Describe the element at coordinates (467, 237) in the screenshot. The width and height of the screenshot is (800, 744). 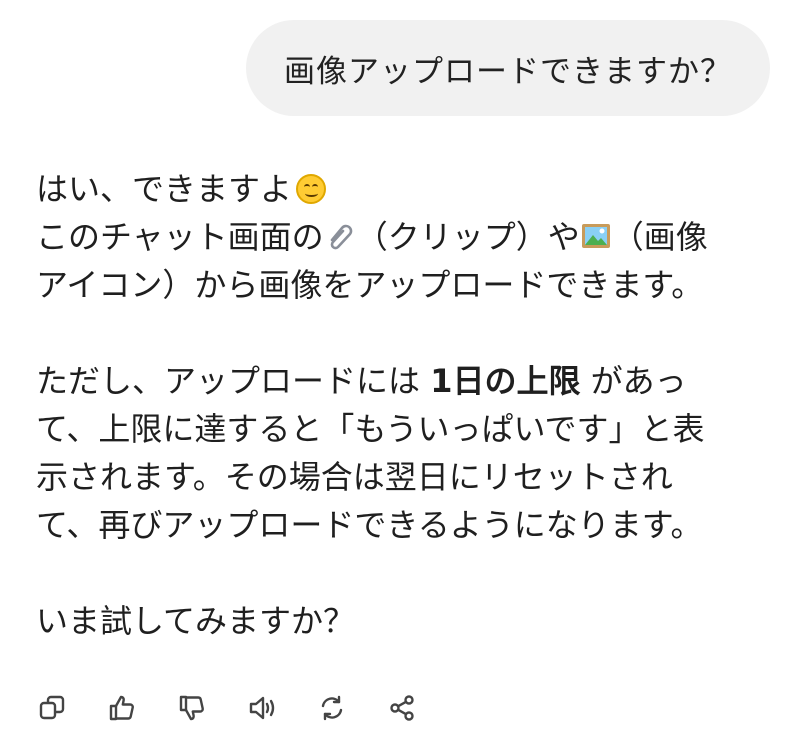
I see `text-span: （クリップ）や` at that location.